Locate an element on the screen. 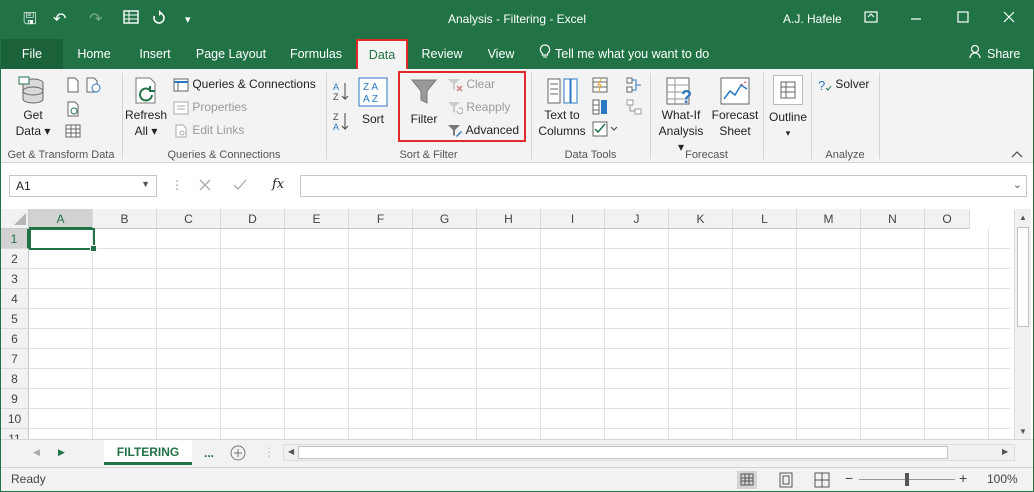  vertical-scrollbar: ▲ ▼ is located at coordinates (1022, 324).